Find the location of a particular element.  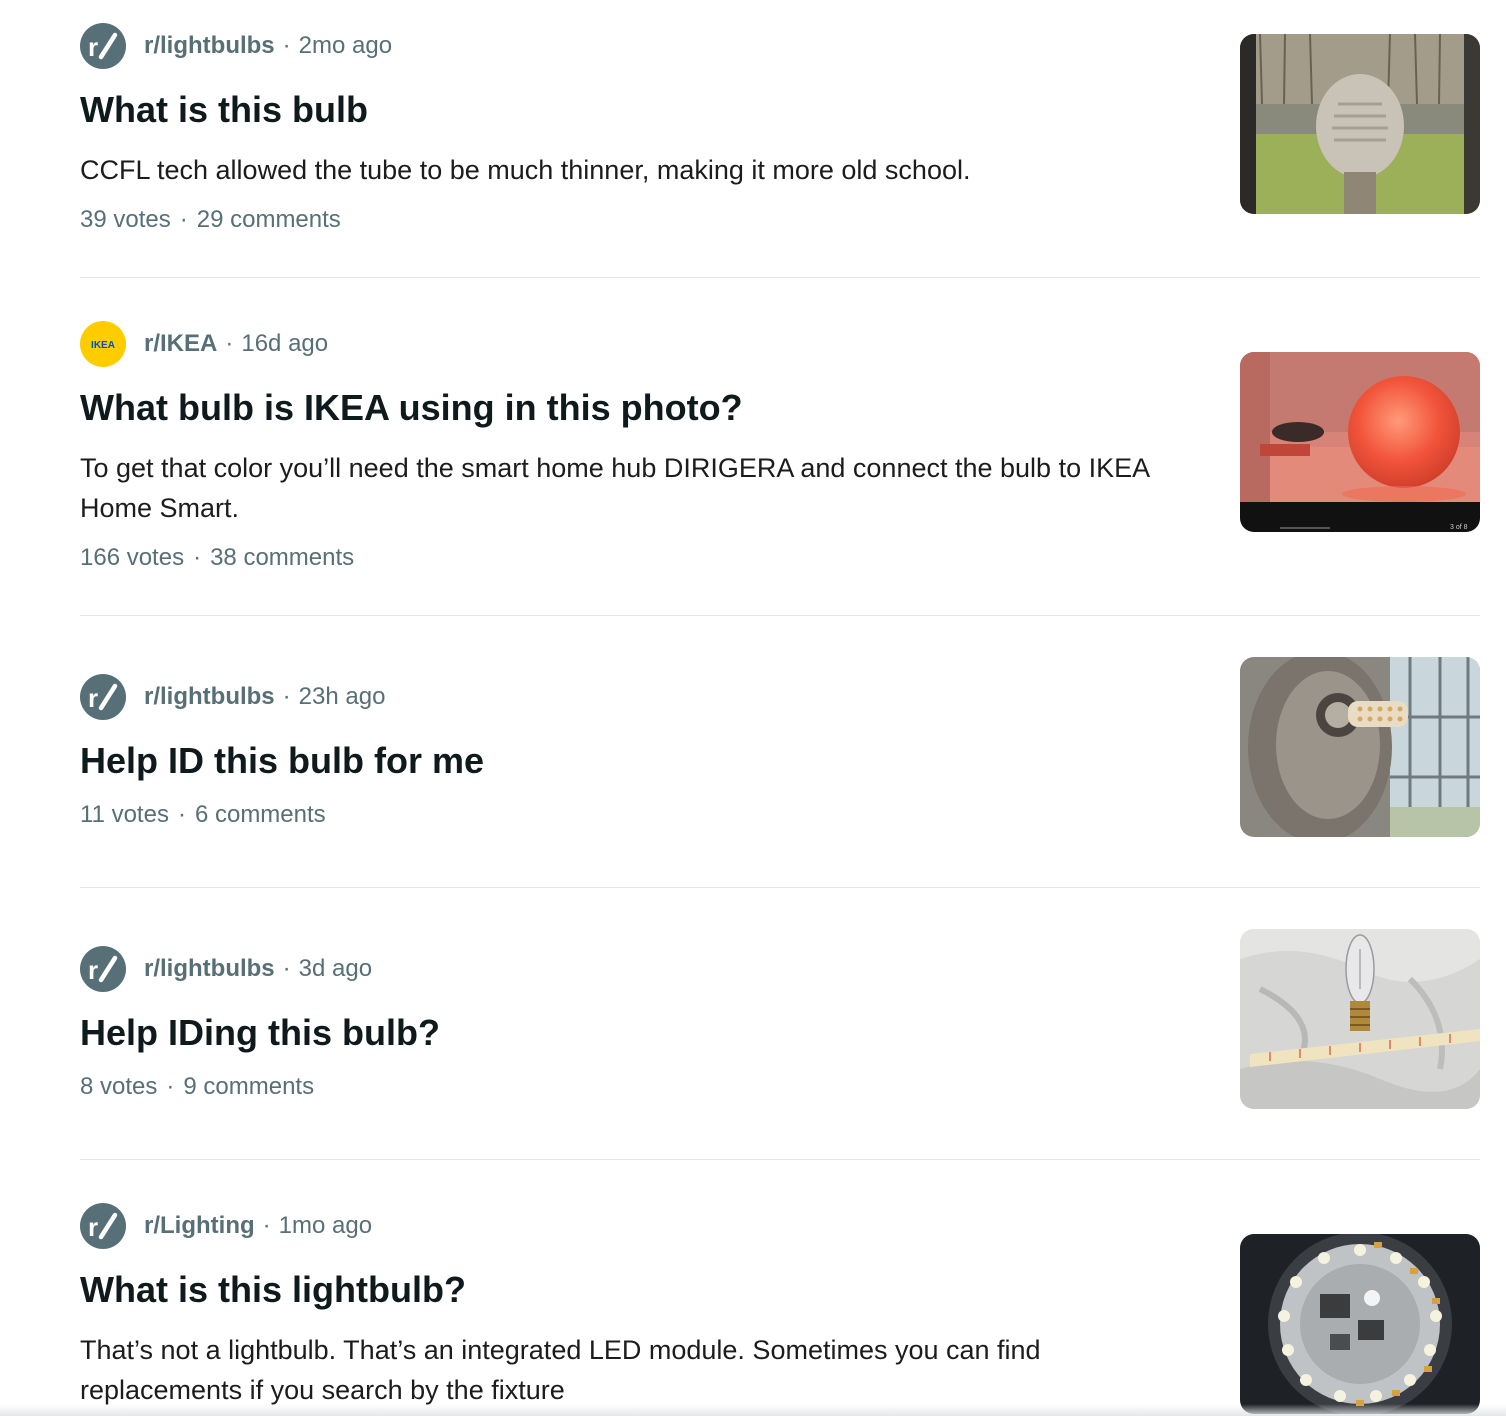

post-title: What bulb is IKEA using in this photo? is located at coordinates (411, 408).